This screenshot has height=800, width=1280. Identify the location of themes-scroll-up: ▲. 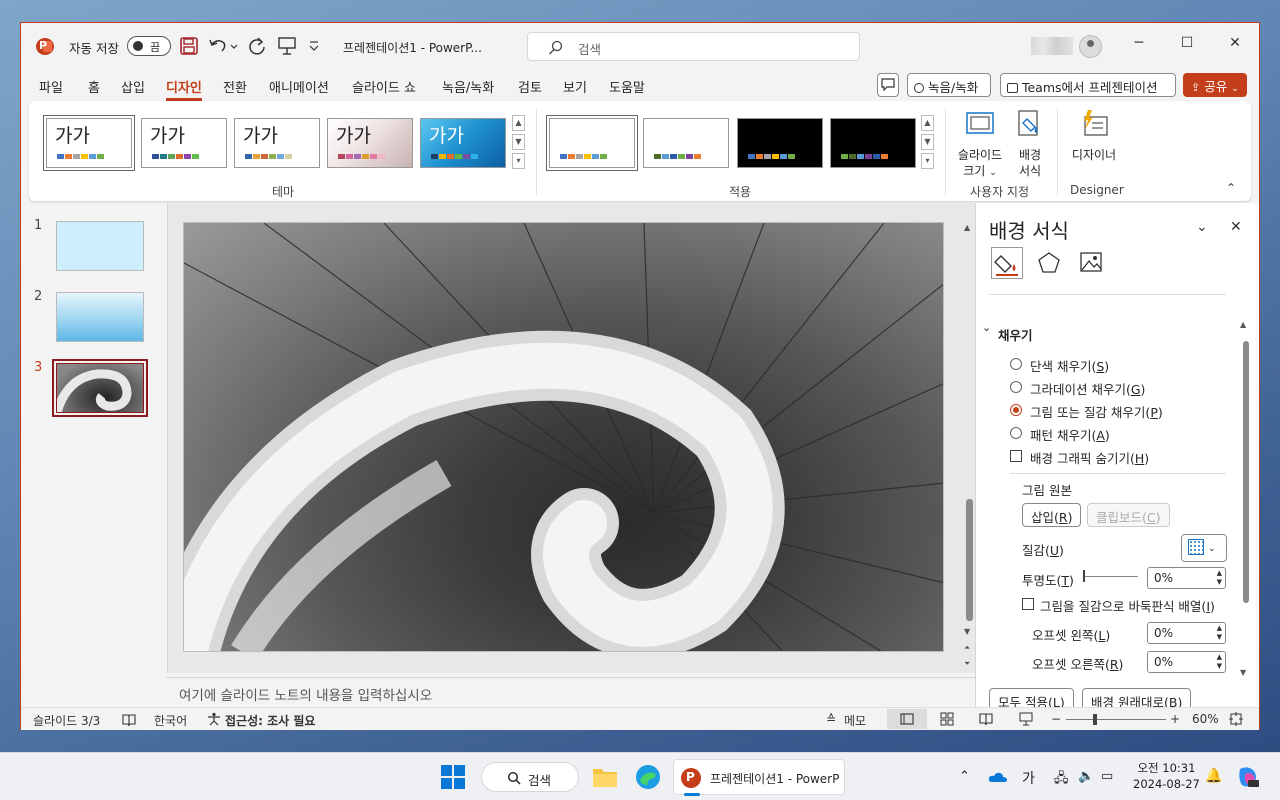
(518, 123).